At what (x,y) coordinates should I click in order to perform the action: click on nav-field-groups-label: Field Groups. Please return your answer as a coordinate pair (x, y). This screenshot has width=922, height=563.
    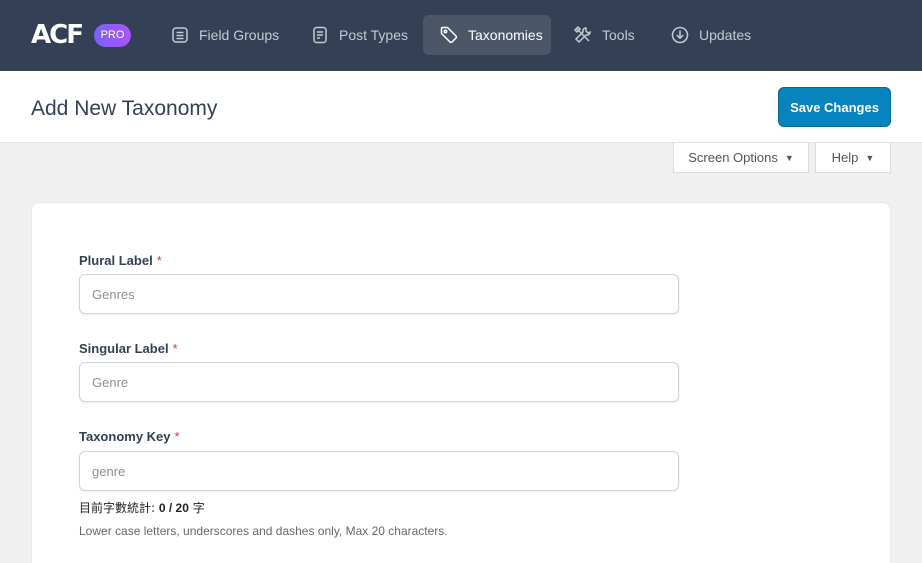
    Looking at the image, I should click on (239, 35).